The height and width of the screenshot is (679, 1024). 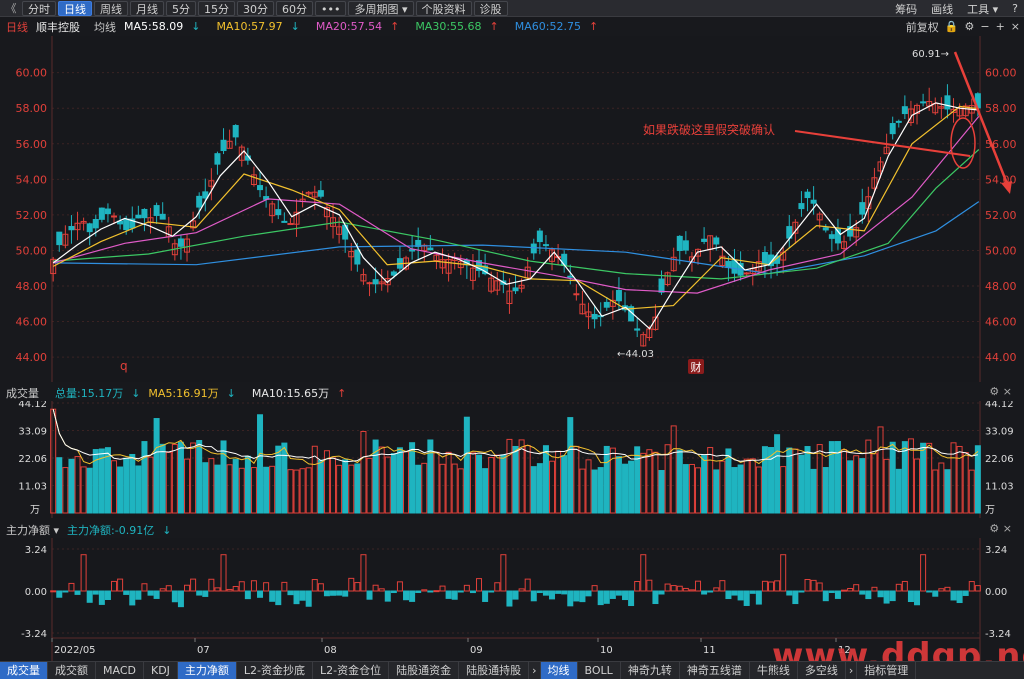 What do you see at coordinates (72, 670) in the screenshot?
I see `tab-turnover: 成交额` at bounding box center [72, 670].